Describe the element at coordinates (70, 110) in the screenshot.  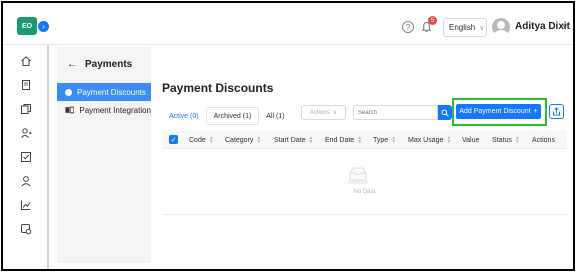
I see `integration-icon` at that location.